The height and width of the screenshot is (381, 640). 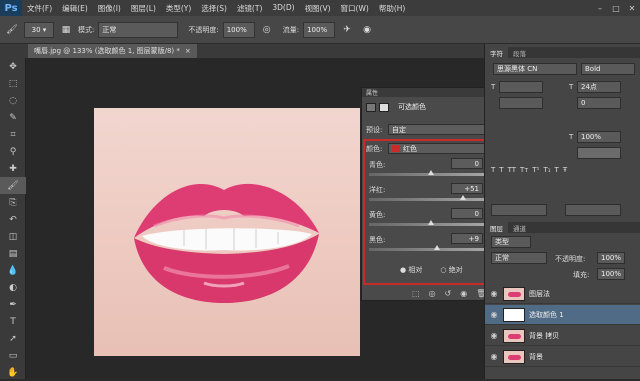 I want to click on pressure-opacity-icon: ◎, so click(x=267, y=30).